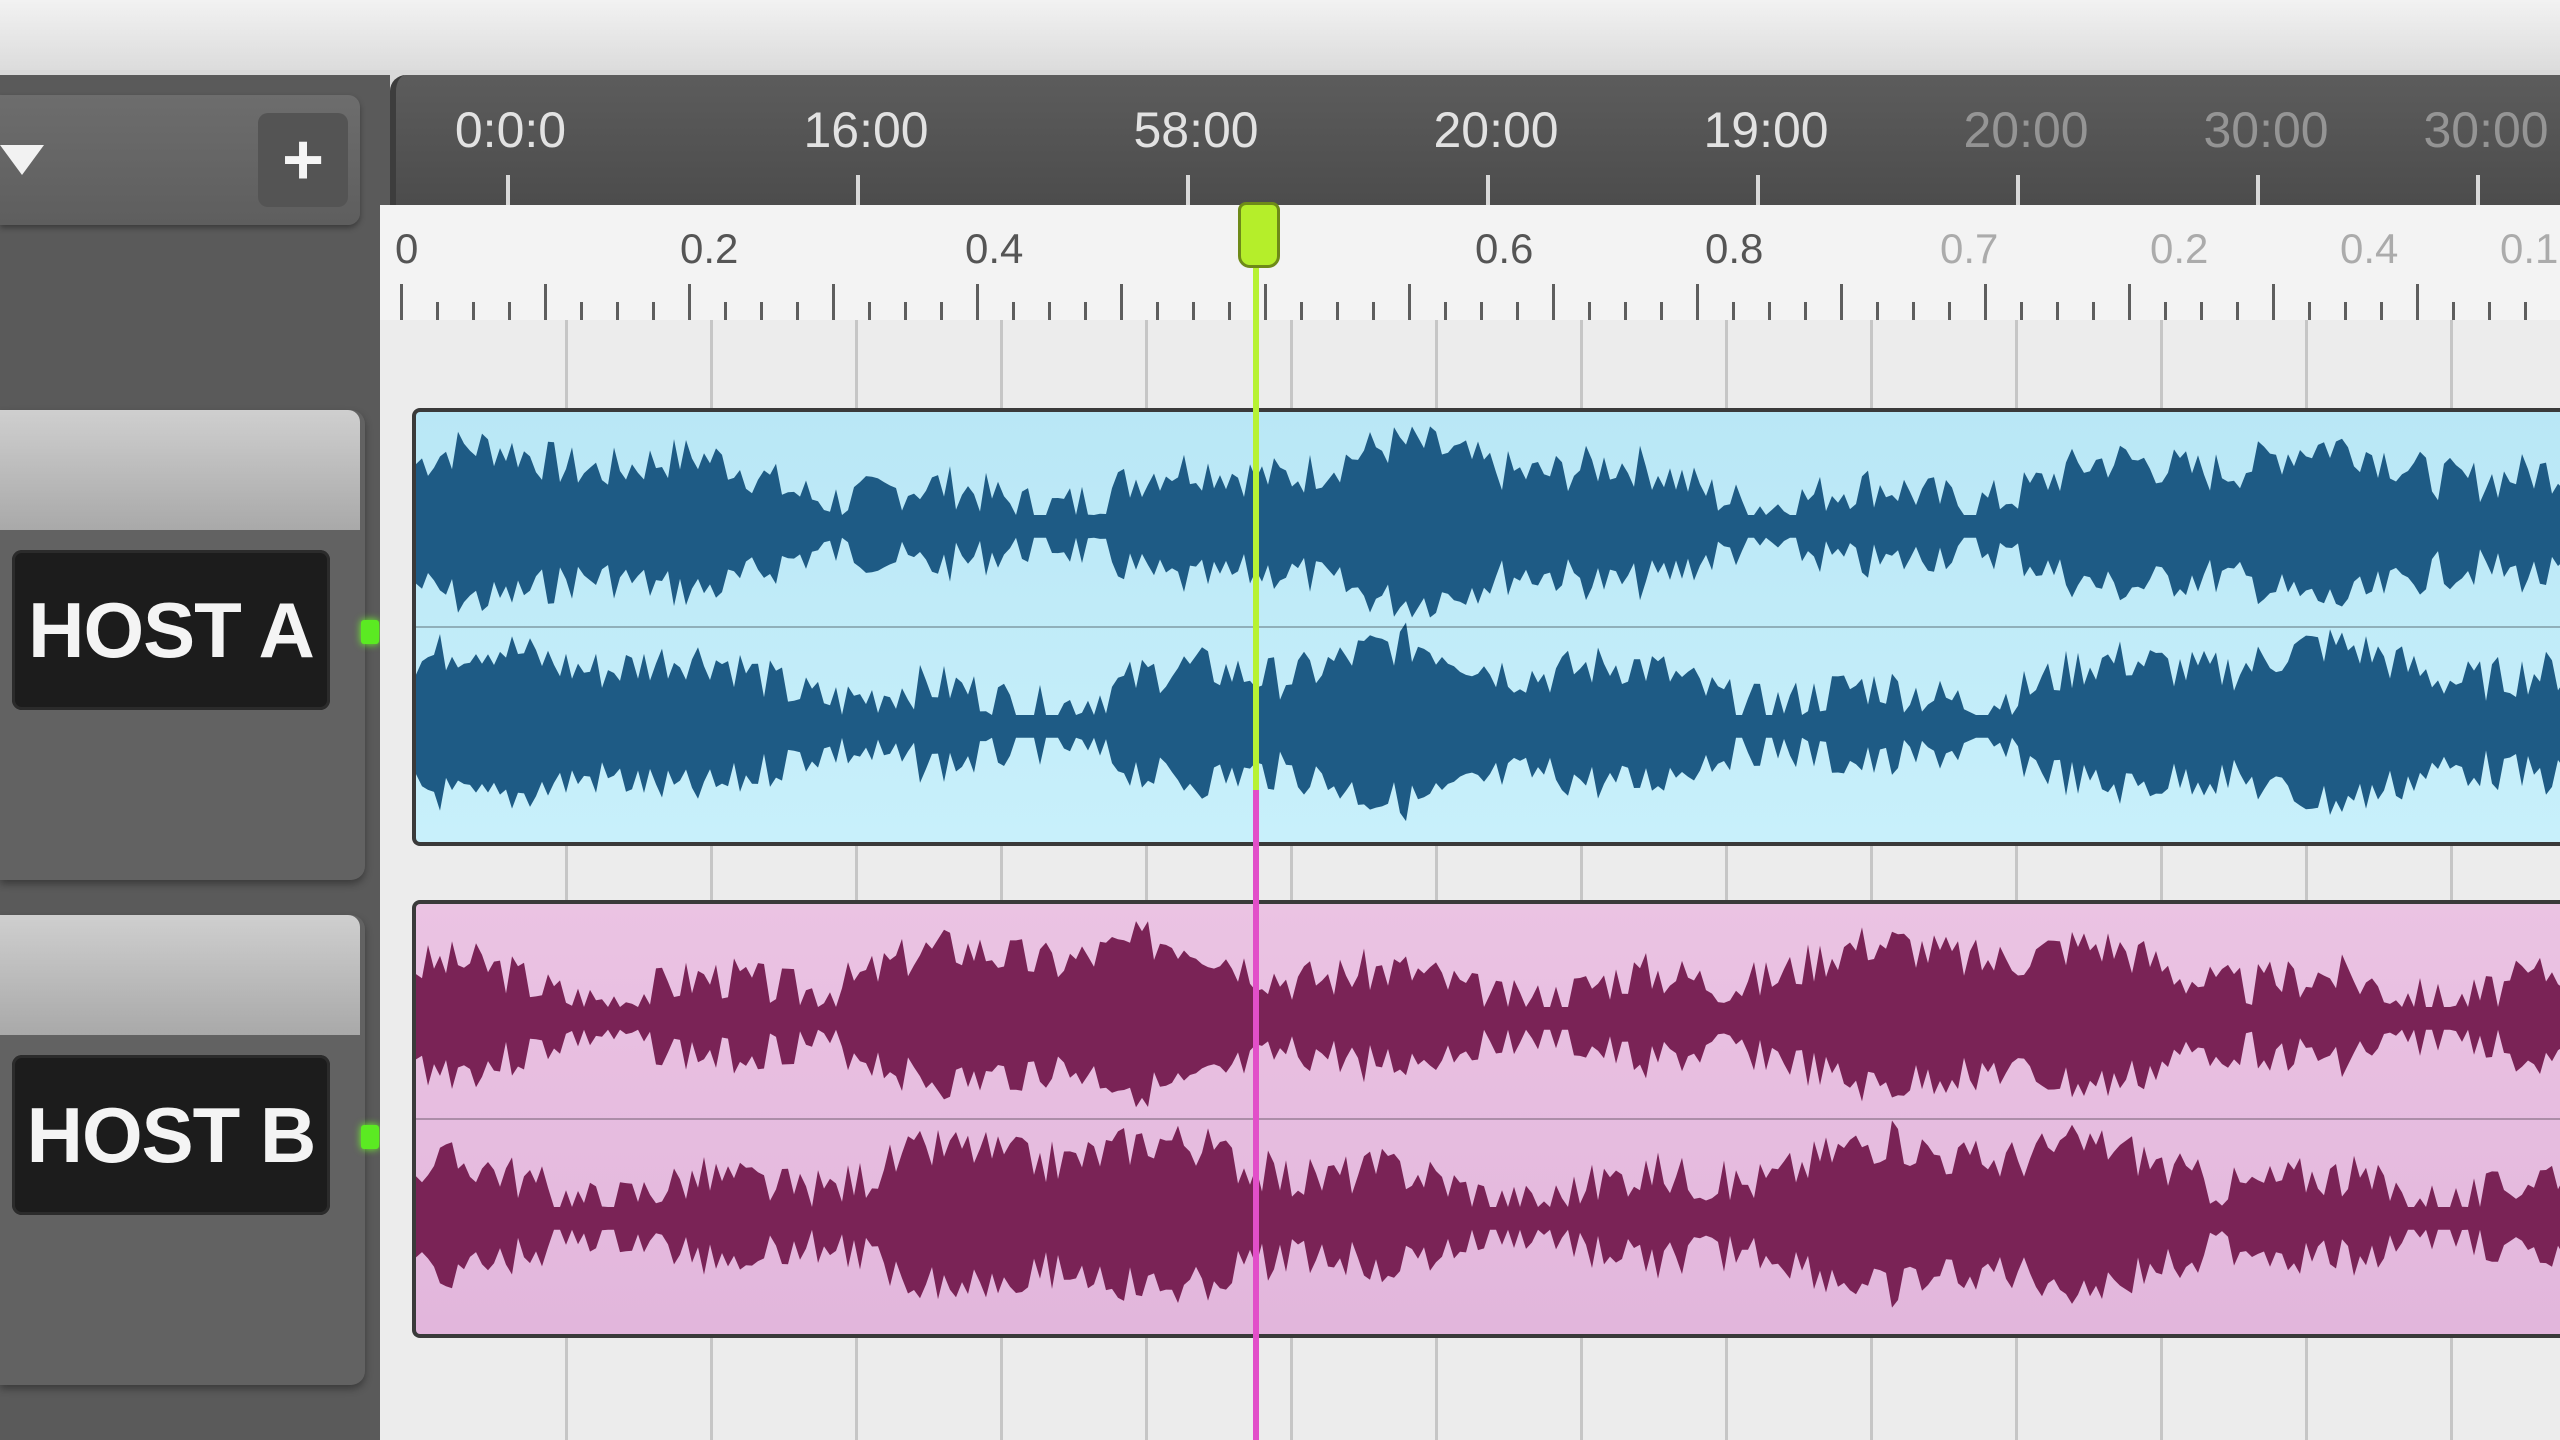 Image resolution: width=2560 pixels, height=1440 pixels. I want to click on beat-ruler-label: 0.4, so click(994, 248).